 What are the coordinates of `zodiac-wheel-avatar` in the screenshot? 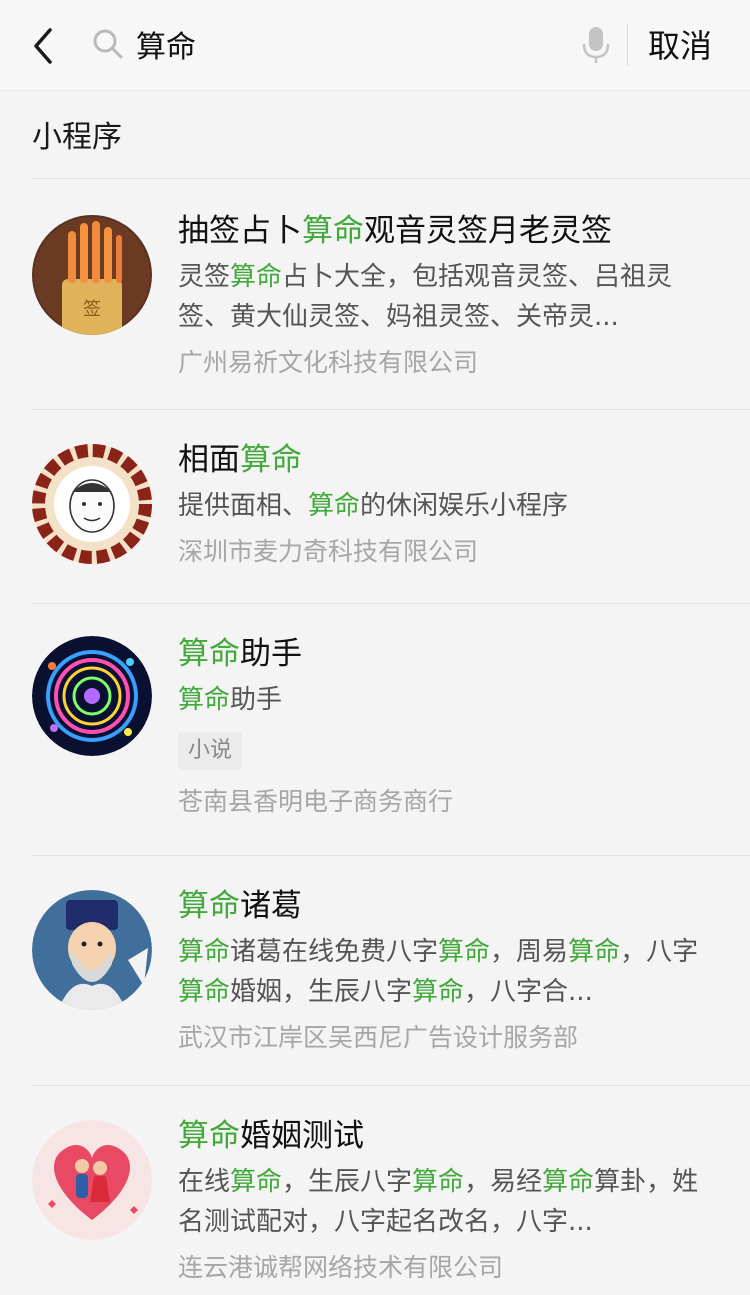 It's located at (92, 696).